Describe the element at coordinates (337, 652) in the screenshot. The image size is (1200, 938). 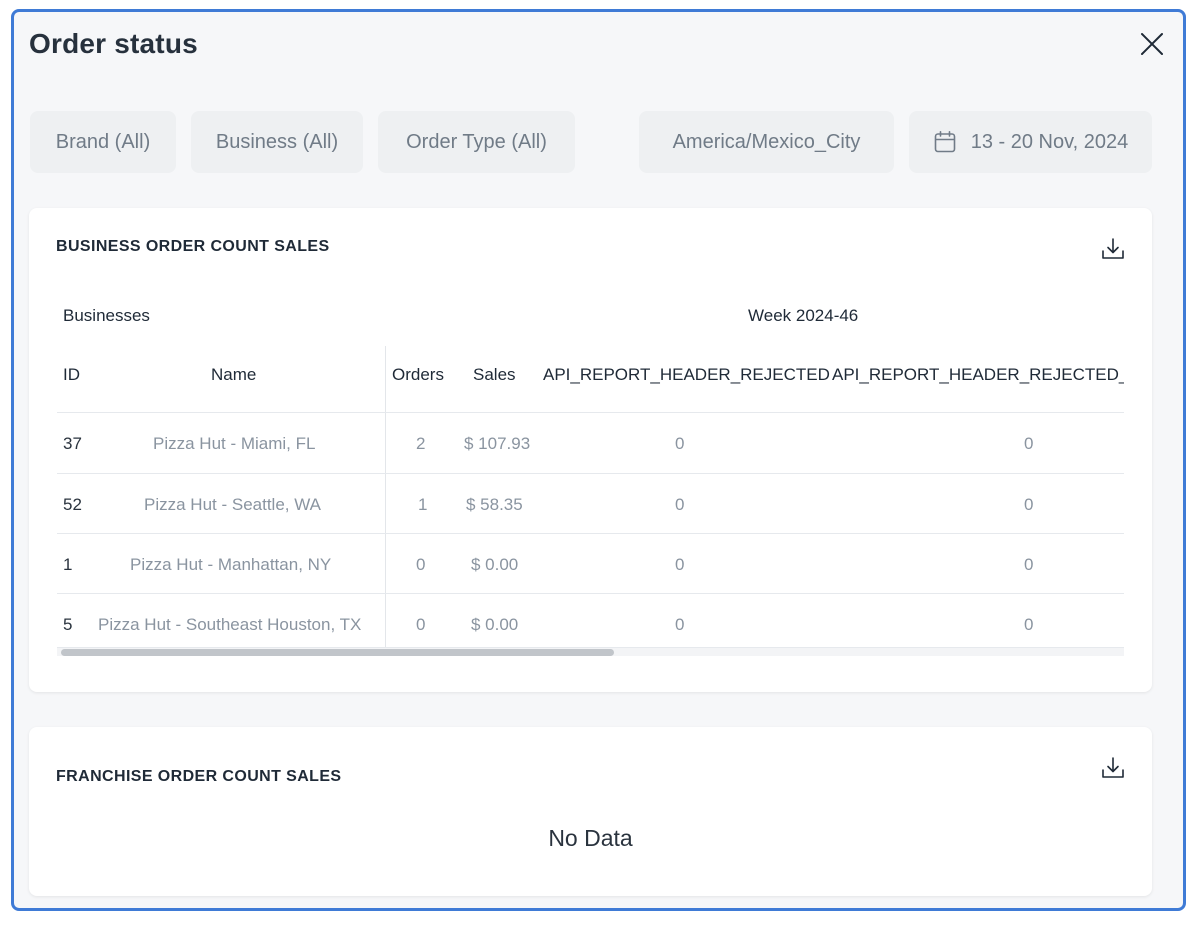
I see `scrollbar-thumb` at that location.